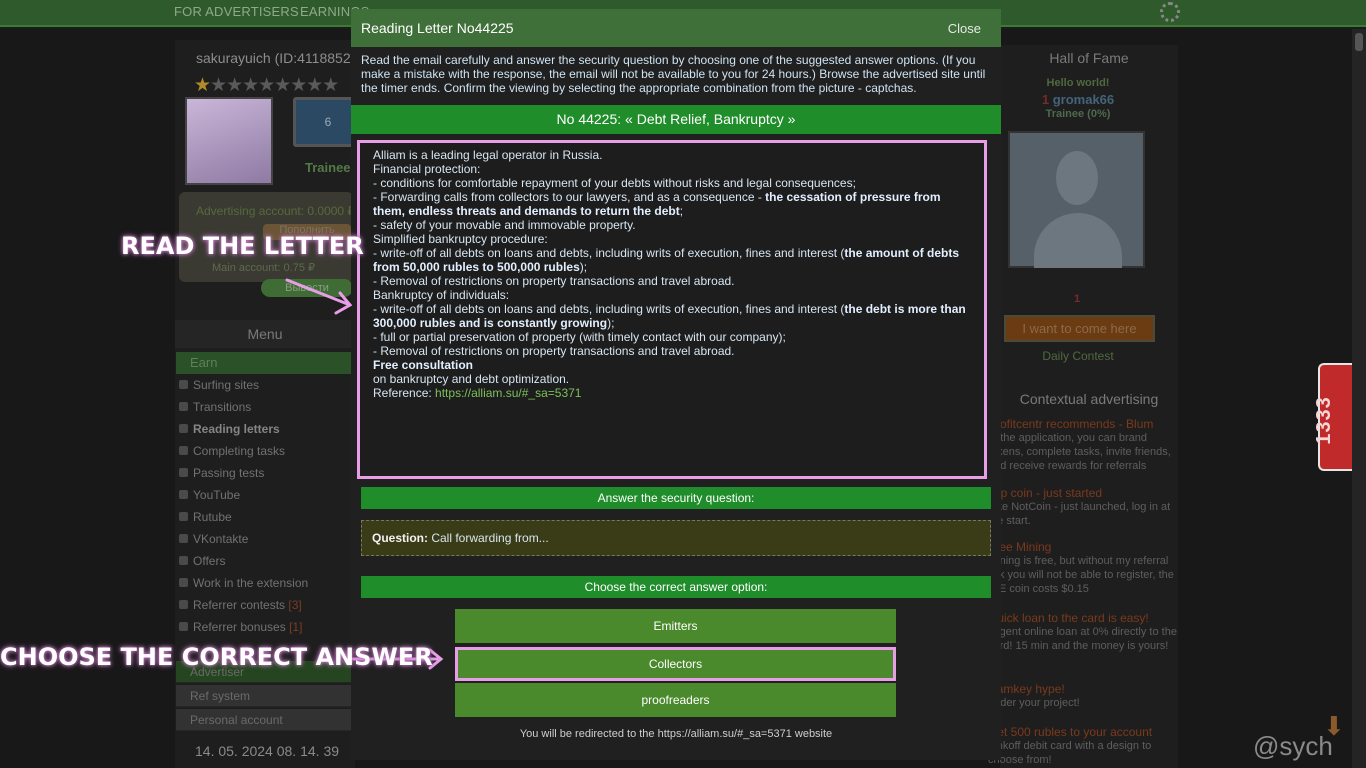 This screenshot has height=768, width=1366. Describe the element at coordinates (243, 520) in the screenshot. I see `menu-item-rutube: Rutube` at that location.